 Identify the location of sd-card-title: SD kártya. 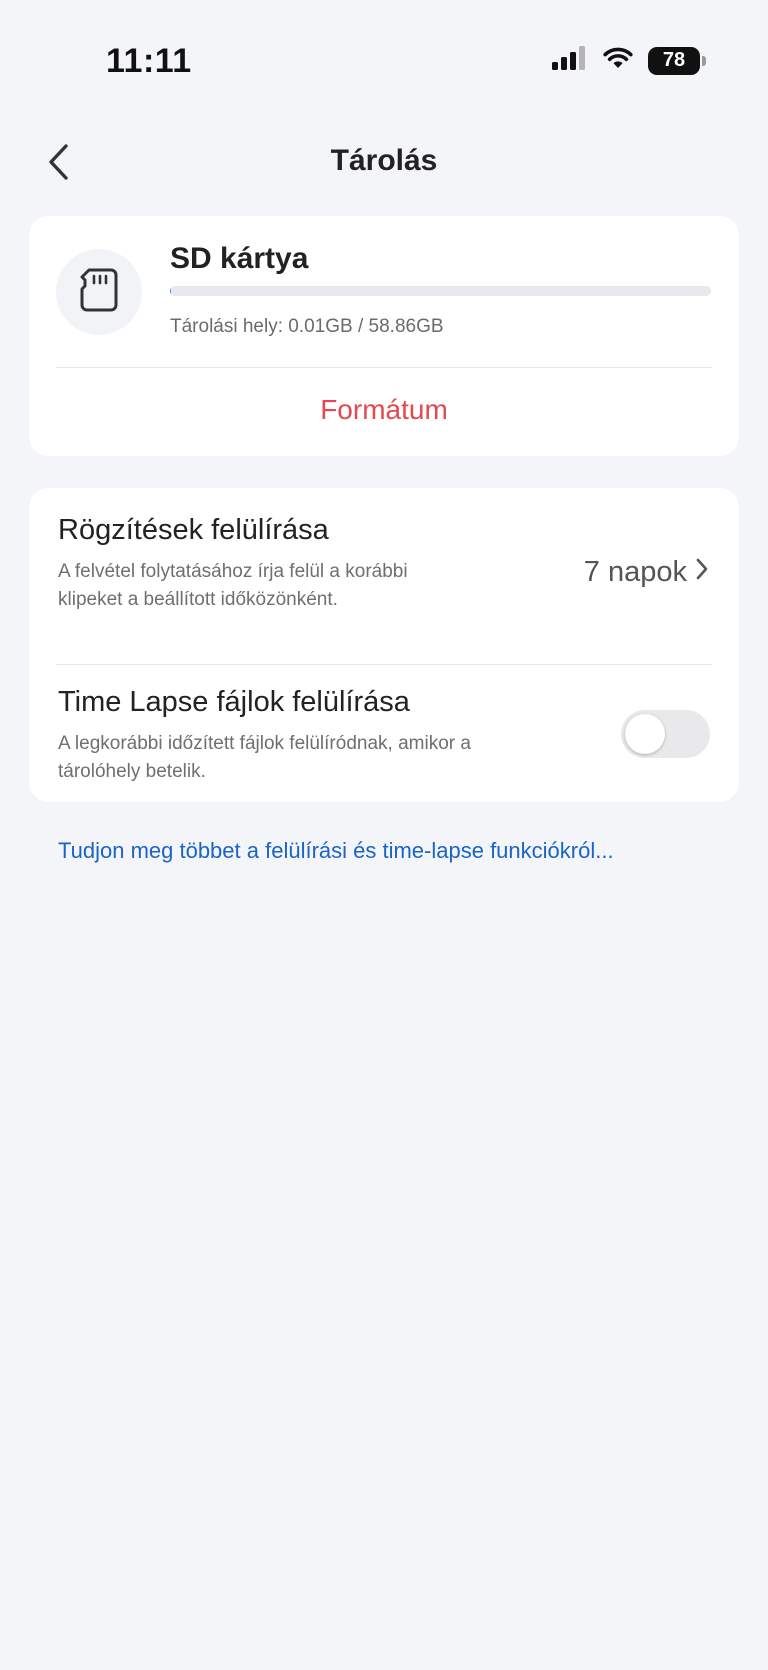
(239, 258).